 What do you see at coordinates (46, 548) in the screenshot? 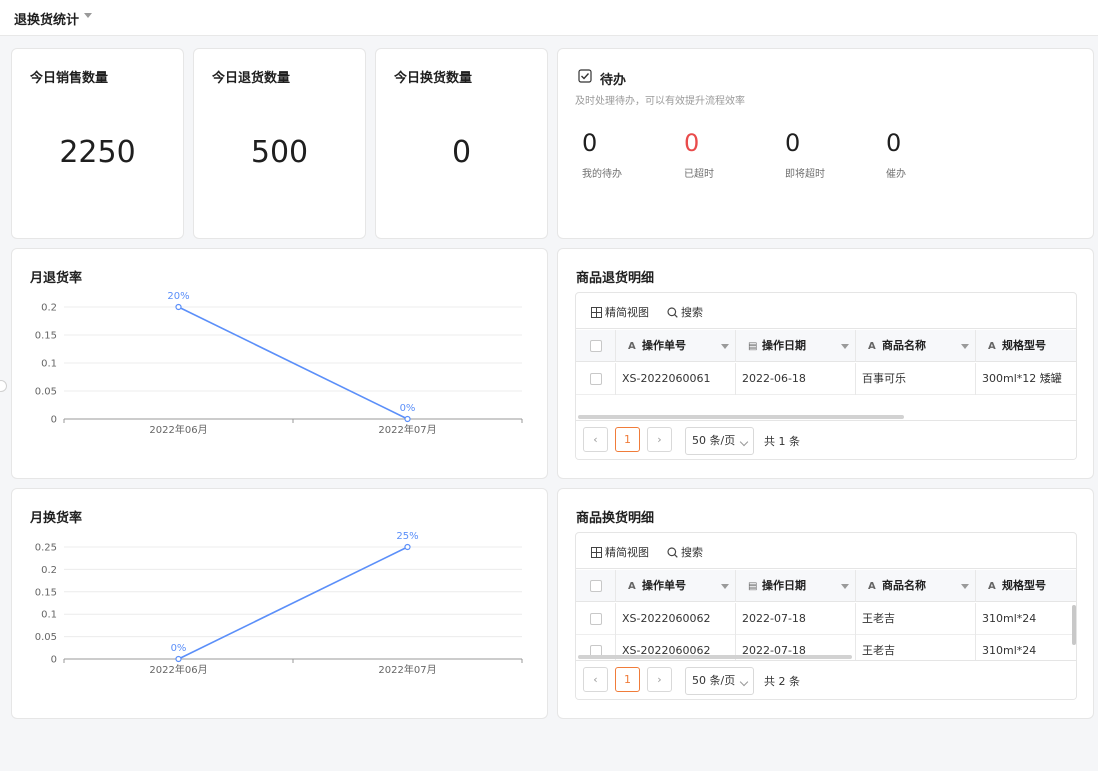
I see `y-tick-label: 0.25` at bounding box center [46, 548].